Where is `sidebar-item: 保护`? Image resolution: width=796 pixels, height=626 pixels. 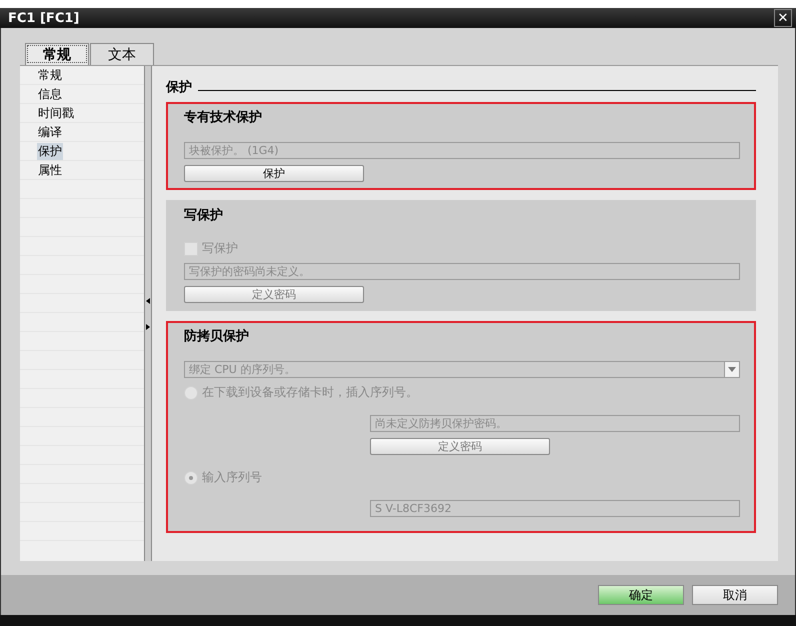
sidebar-item: 保护 is located at coordinates (50, 151).